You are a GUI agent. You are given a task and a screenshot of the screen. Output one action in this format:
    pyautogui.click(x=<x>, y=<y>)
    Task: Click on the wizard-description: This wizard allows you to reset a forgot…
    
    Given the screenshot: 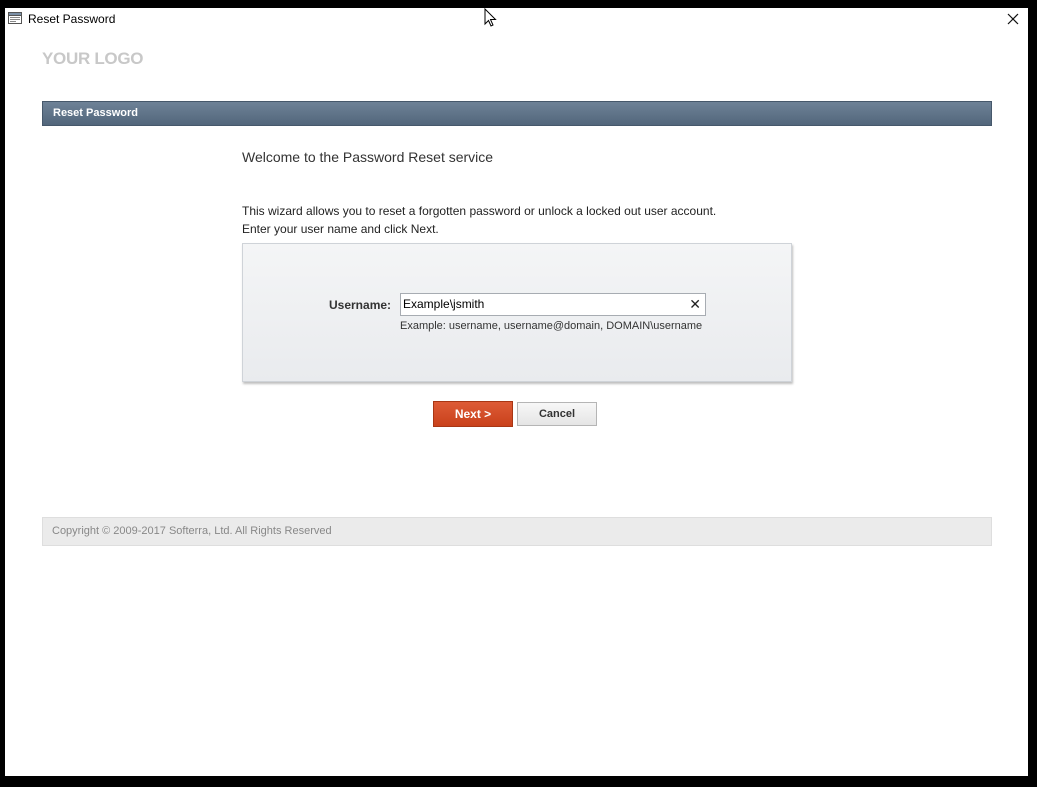 What is the action you would take?
    pyautogui.click(x=479, y=220)
    